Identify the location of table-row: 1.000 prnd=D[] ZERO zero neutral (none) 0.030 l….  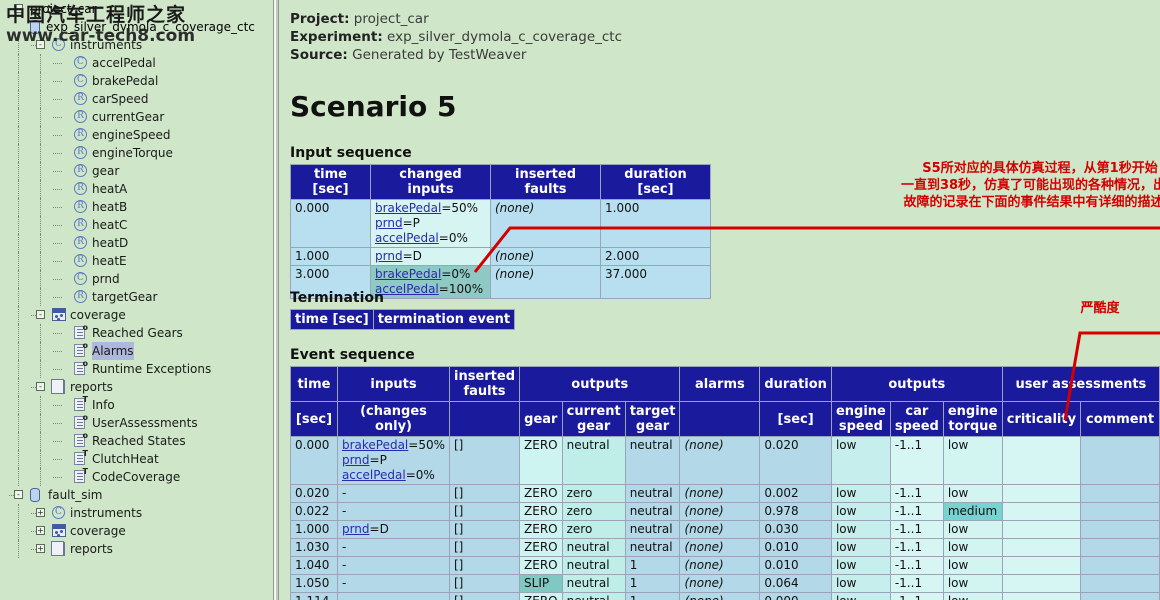
(725, 529).